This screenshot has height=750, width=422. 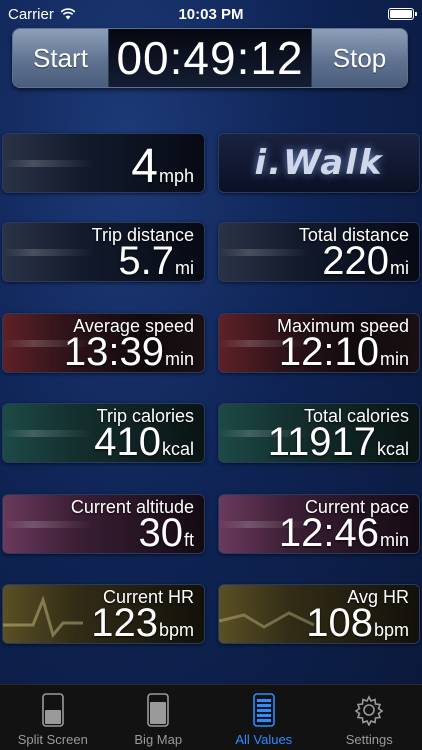 I want to click on total-calories-tile: Total calories 11917kcal, so click(x=319, y=433).